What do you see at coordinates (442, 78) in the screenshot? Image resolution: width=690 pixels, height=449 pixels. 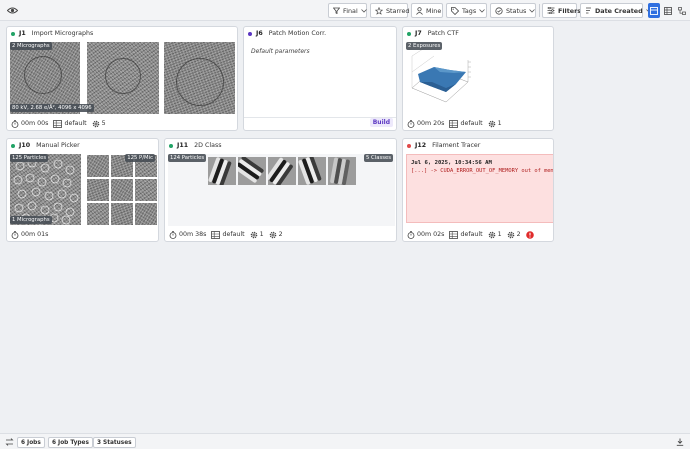 I see `ctf-surface-plot` at bounding box center [442, 78].